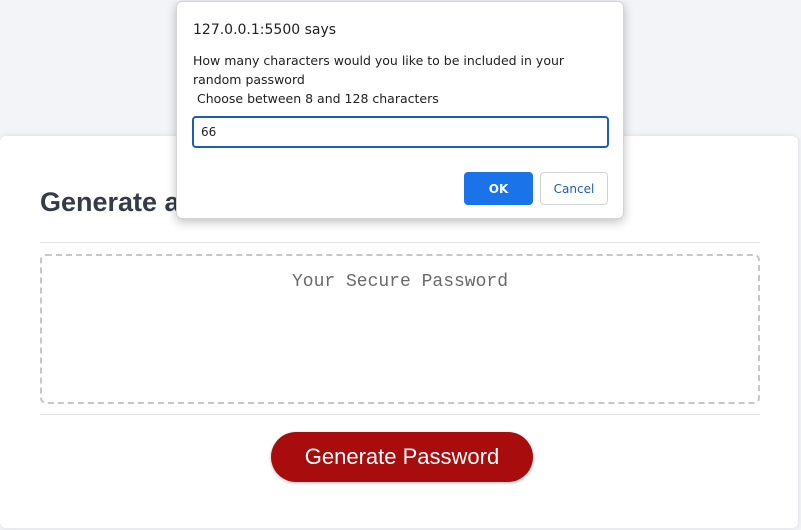 This screenshot has width=801, height=530. What do you see at coordinates (574, 188) in the screenshot?
I see `dialog-cancel-button: Cancel` at bounding box center [574, 188].